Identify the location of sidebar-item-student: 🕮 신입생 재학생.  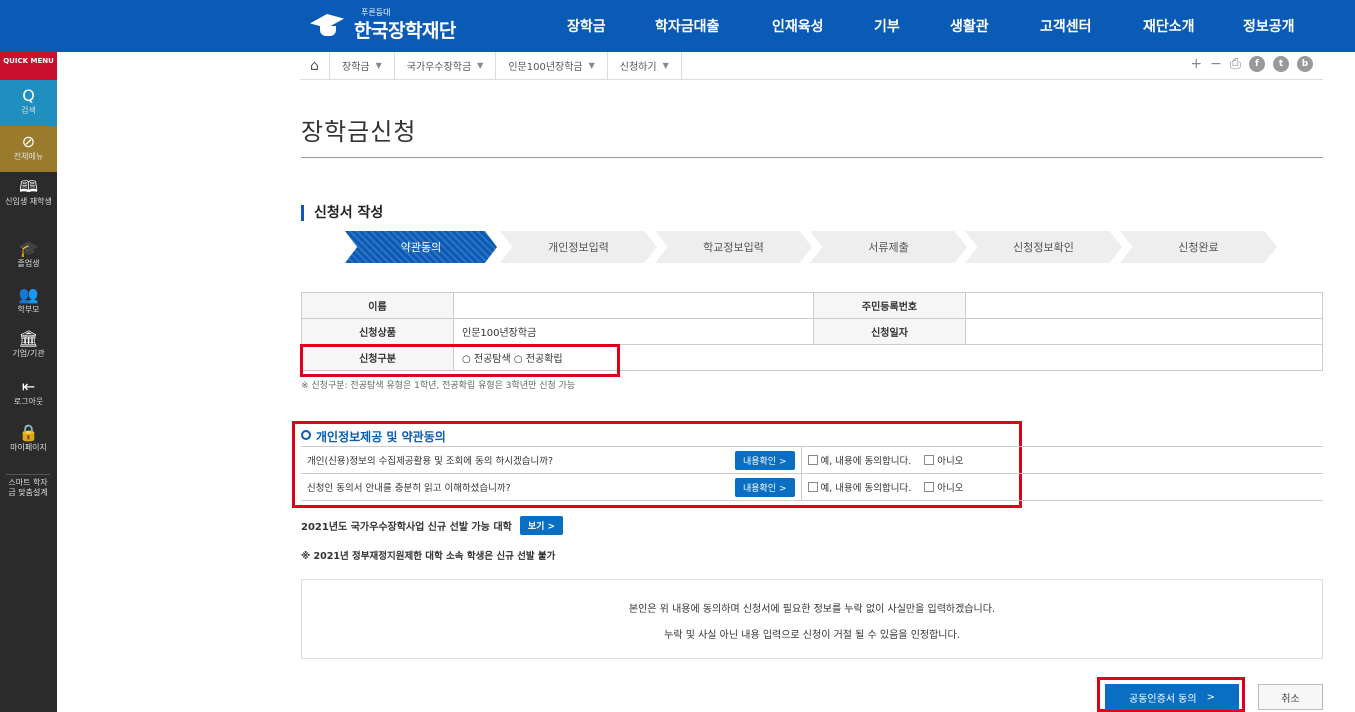
(28, 192).